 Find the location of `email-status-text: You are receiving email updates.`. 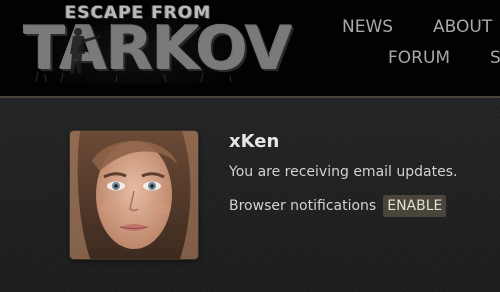

email-status-text: You are receiving email updates. is located at coordinates (343, 172).